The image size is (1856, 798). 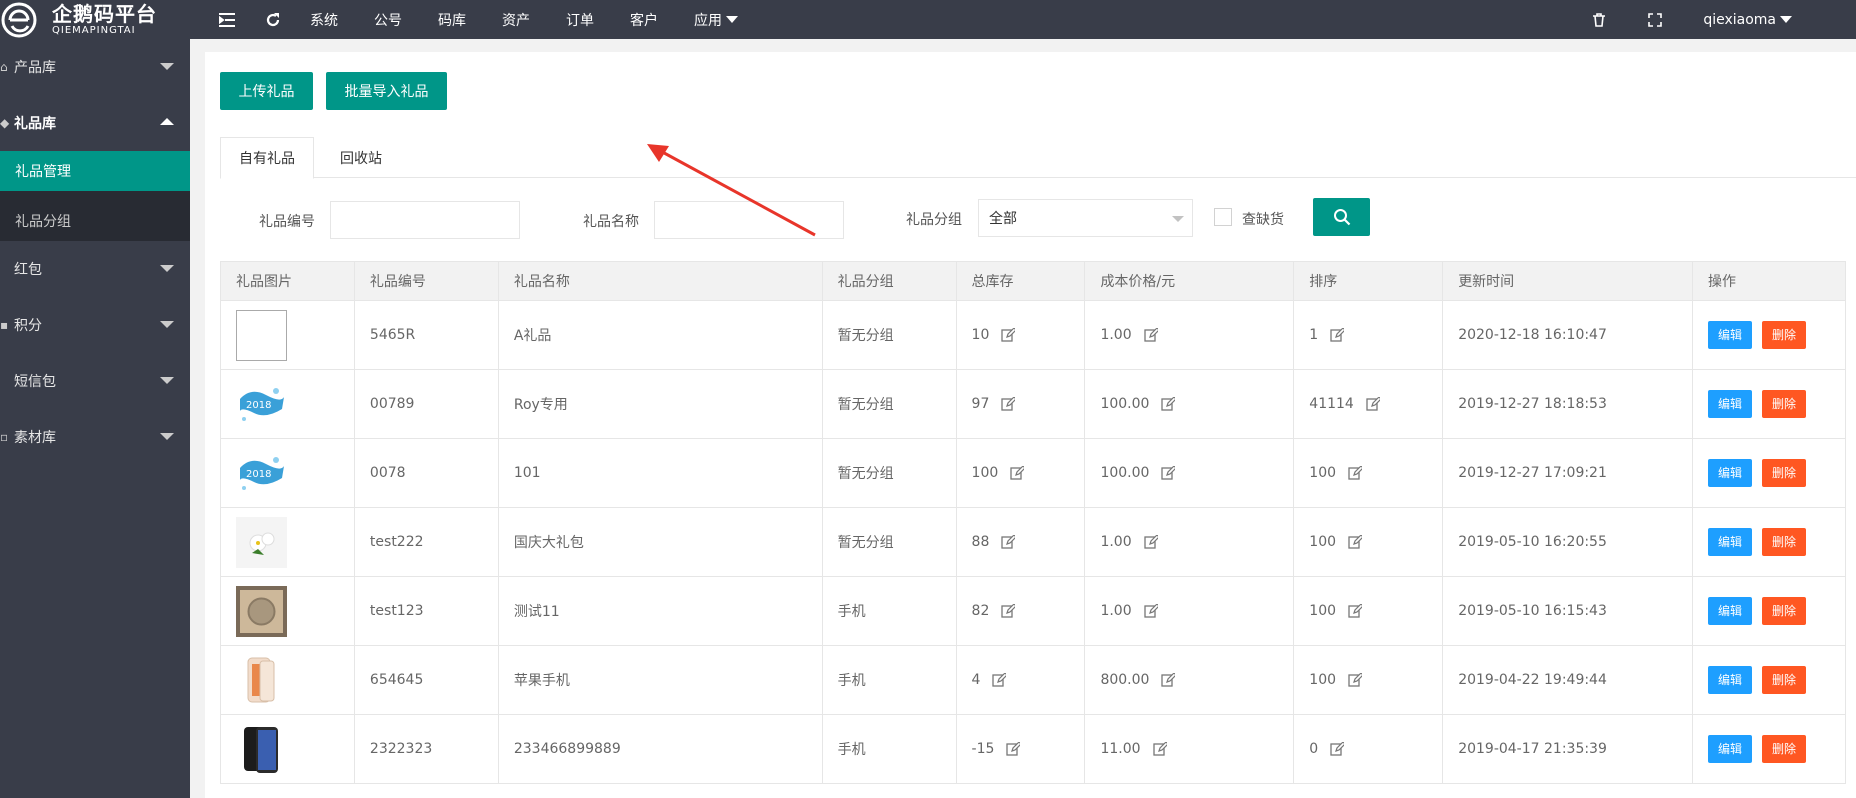 What do you see at coordinates (1085, 218) in the screenshot?
I see `gift-group-select: 全部` at bounding box center [1085, 218].